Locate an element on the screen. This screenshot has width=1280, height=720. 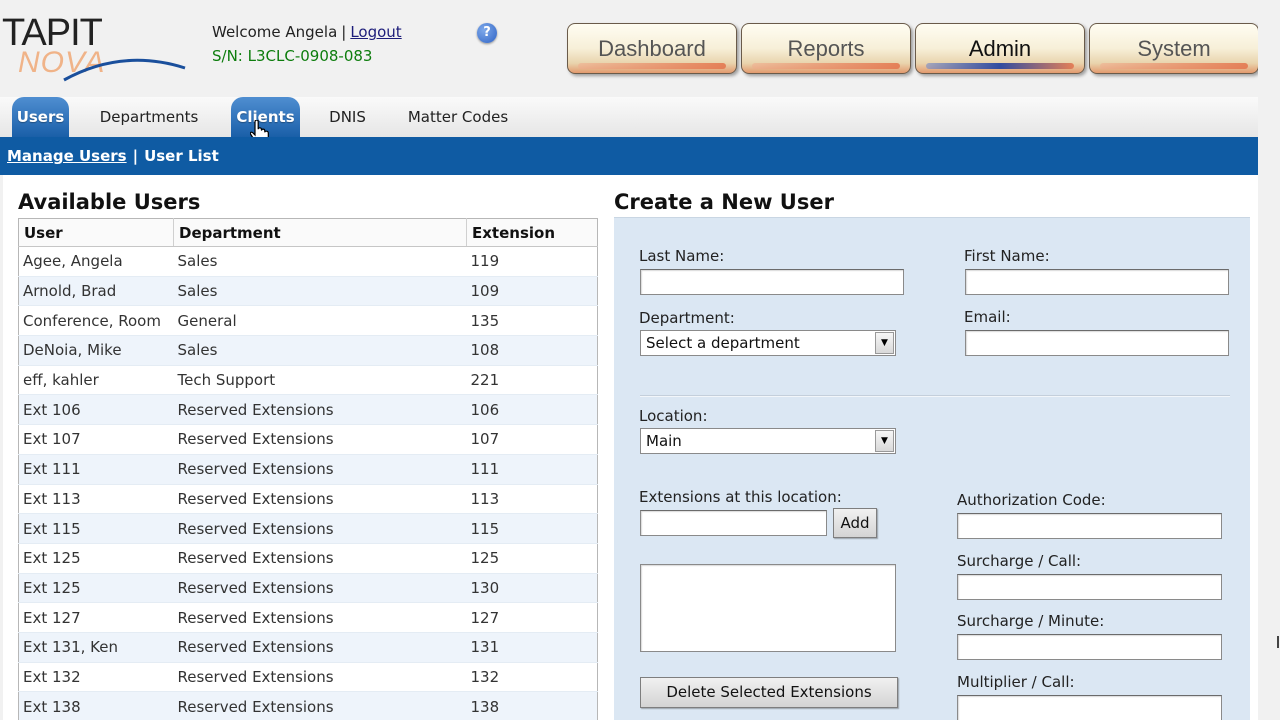
table-row: Ext 107 Reserved Extensions 107 is located at coordinates (308, 439).